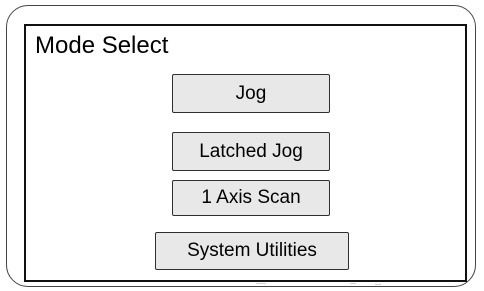  Describe the element at coordinates (251, 93) in the screenshot. I see `jog-button: Jog` at that location.